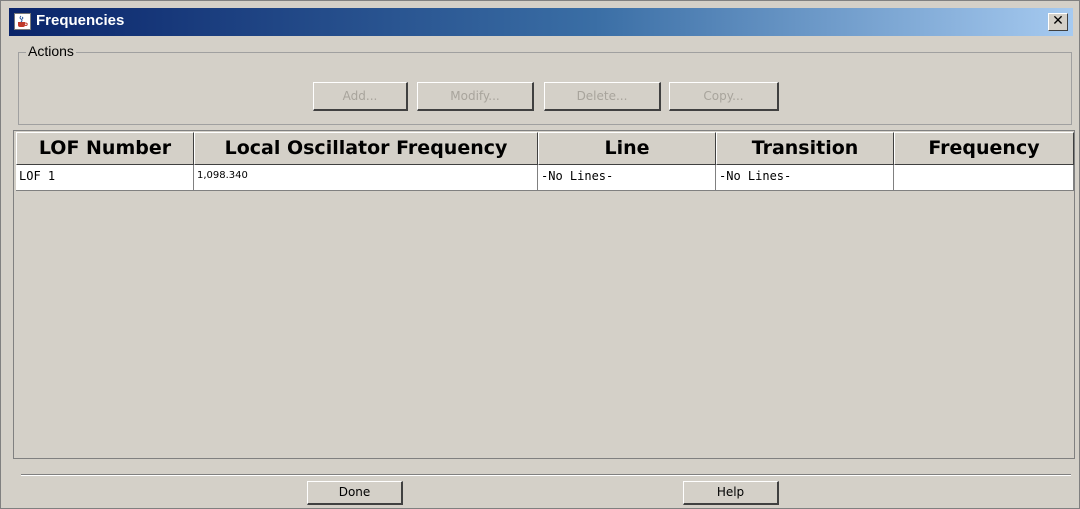 The height and width of the screenshot is (509, 1080). Describe the element at coordinates (366, 178) in the screenshot. I see `cell-local-oscillator-frequency: 1,098.340` at that location.